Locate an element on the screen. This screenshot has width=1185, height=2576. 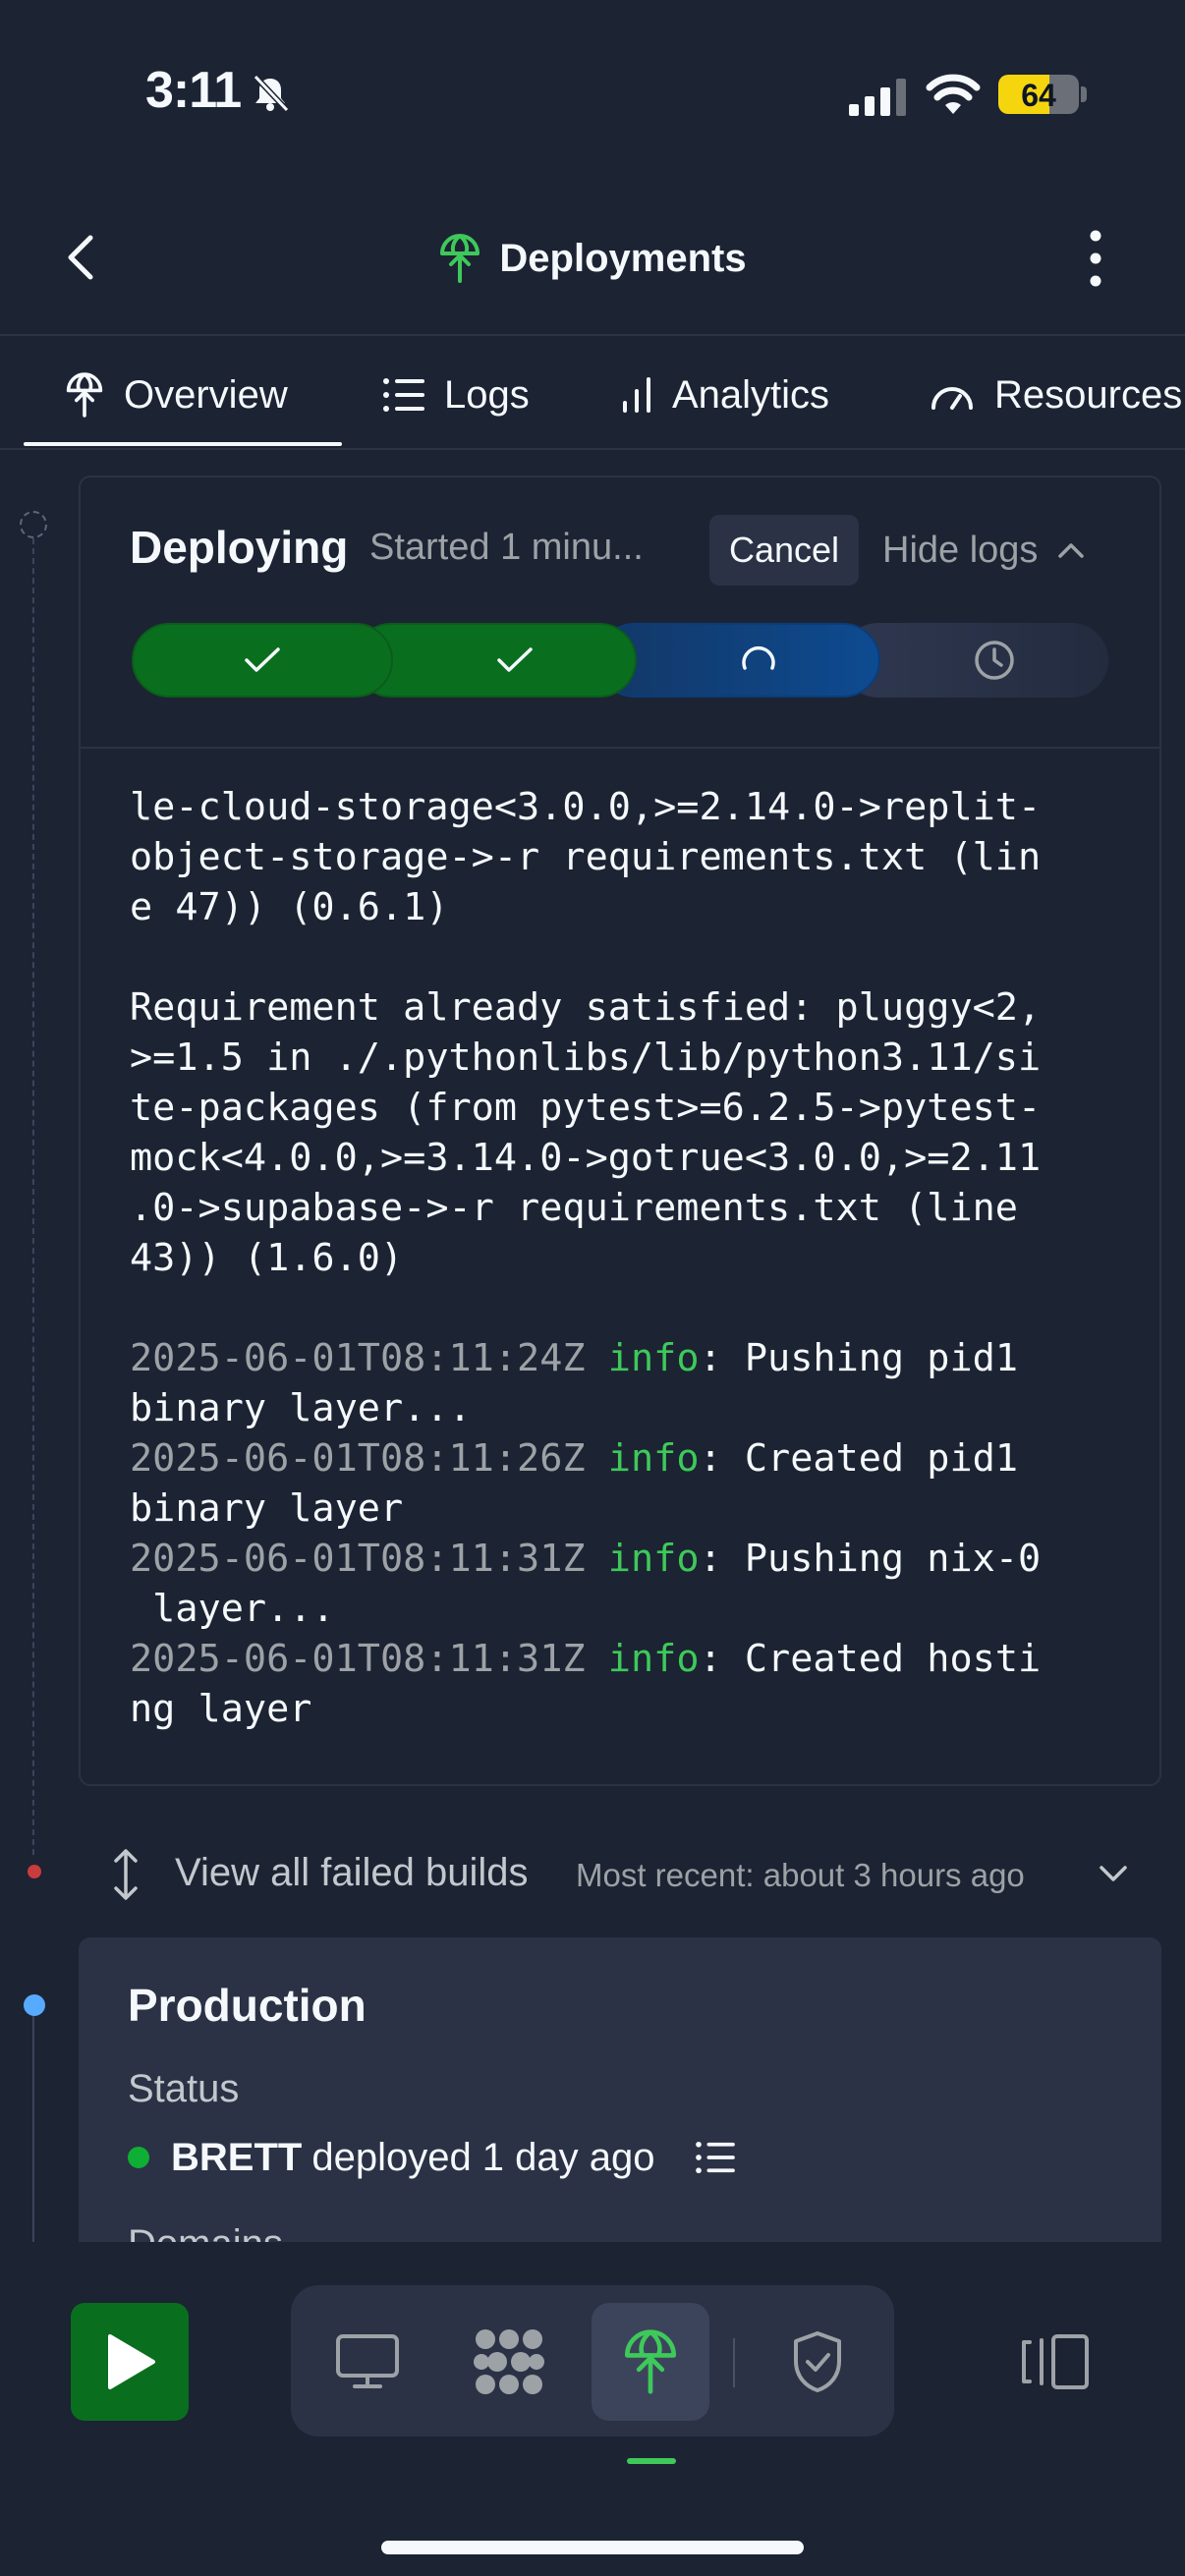
log-line: mock<4.0.0,>=3.14.0->gotrue<3.0.0,>=2.11 is located at coordinates (586, 1158).